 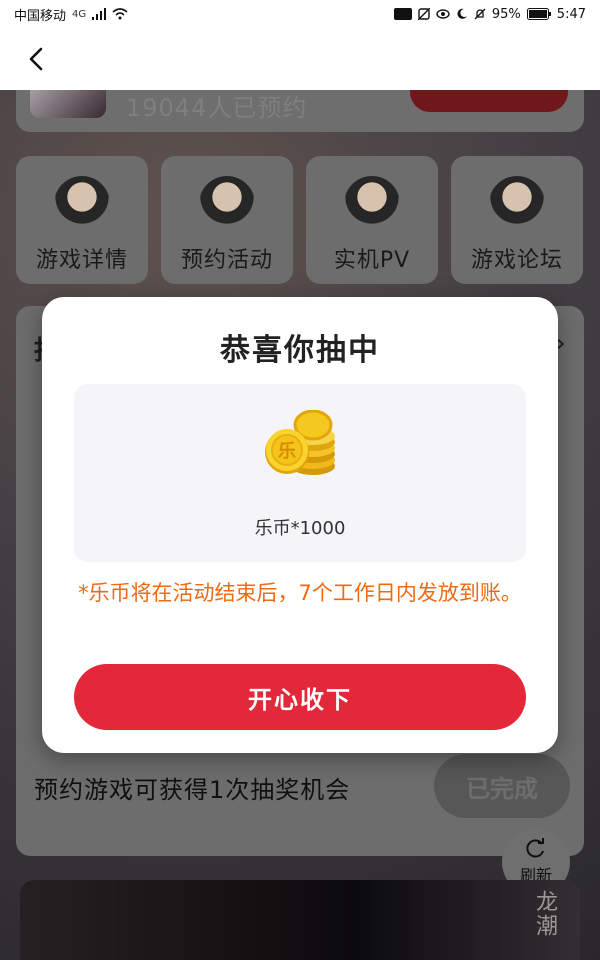 What do you see at coordinates (300, 593) in the screenshot?
I see `prize-notice: *乐币将在活动结束后，7个工作日内发放到账。` at bounding box center [300, 593].